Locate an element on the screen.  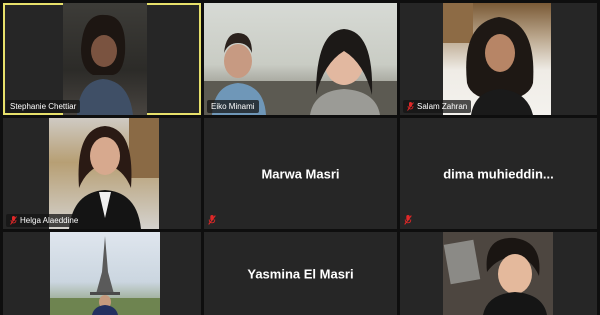
participant-display-name: Marwa Masri is located at coordinates (300, 173).